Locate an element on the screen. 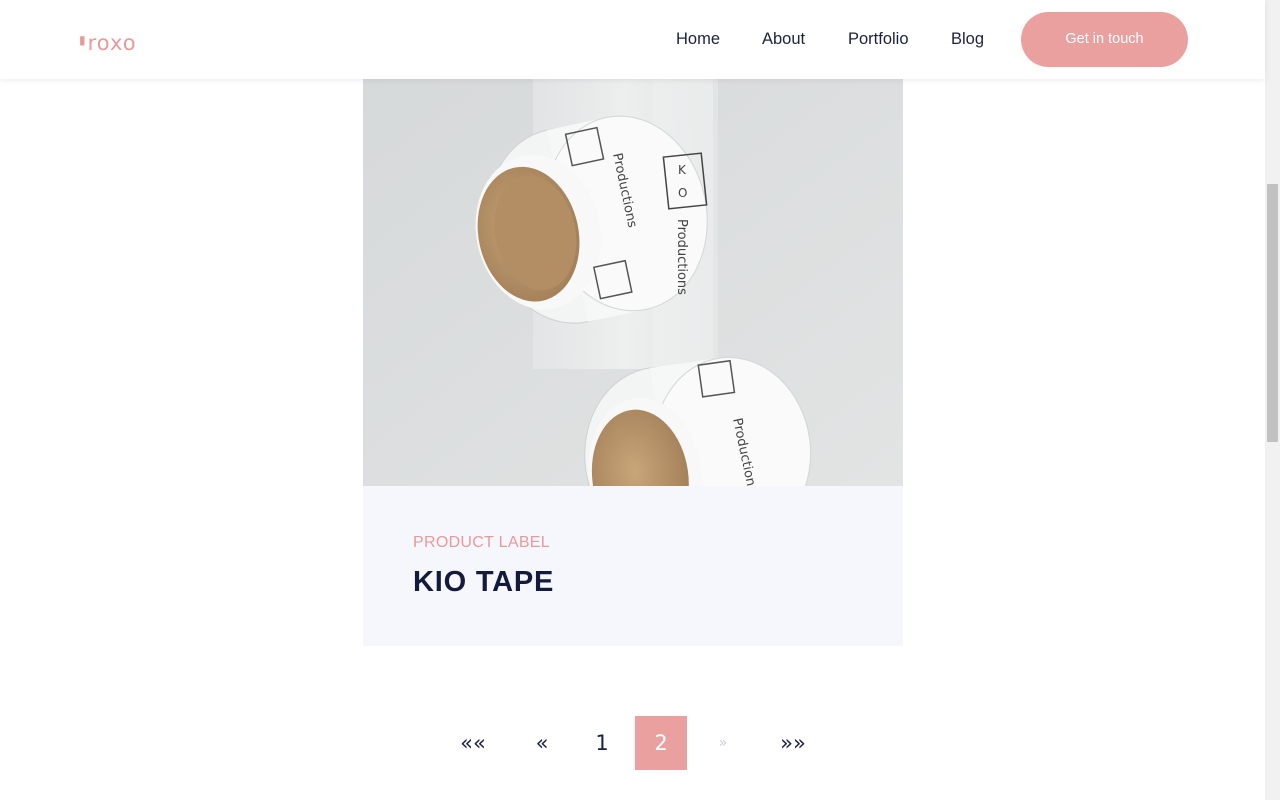  logo-text: roxo is located at coordinates (112, 43).